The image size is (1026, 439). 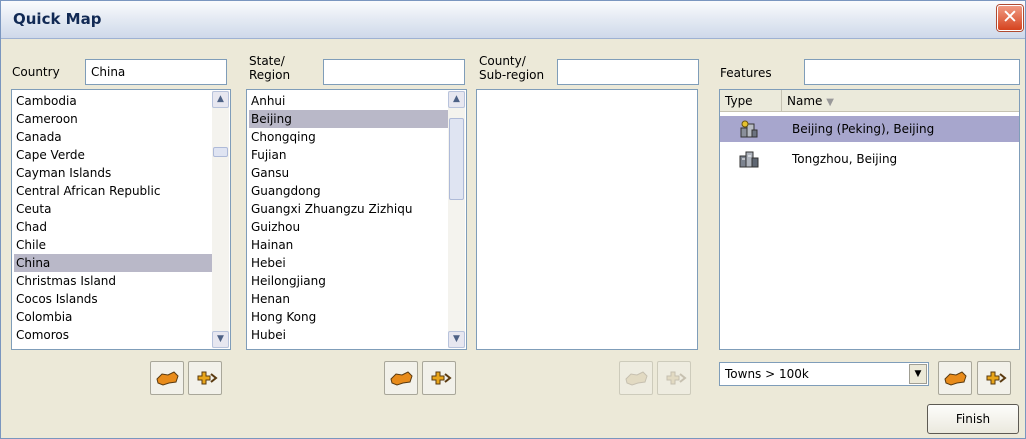 What do you see at coordinates (113, 245) in the screenshot?
I see `list-item: Chile` at bounding box center [113, 245].